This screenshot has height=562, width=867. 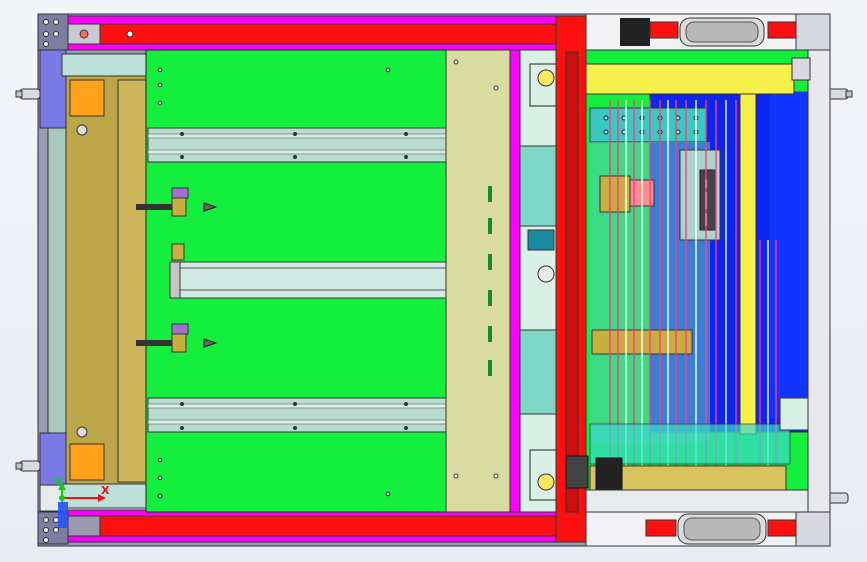 What do you see at coordinates (87, 462) in the screenshot?
I see `orange-block-bottom` at bounding box center [87, 462].